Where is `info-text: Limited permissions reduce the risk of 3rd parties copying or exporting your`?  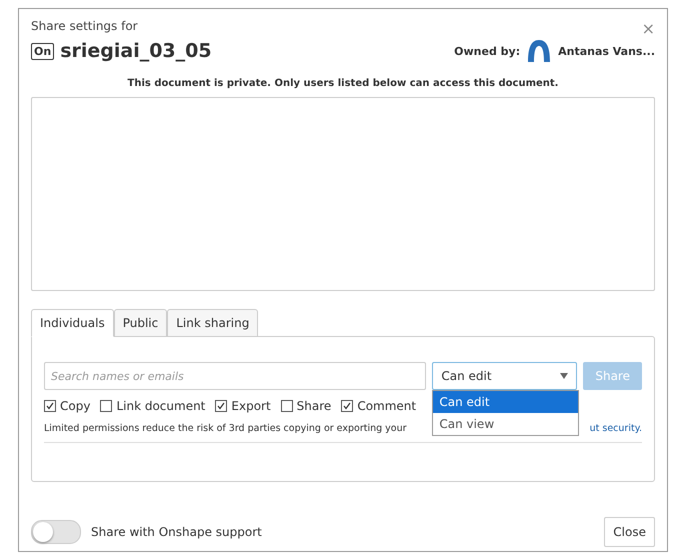
info-text: Limited permissions reduce the risk of 3rd parties copying or exporting your is located at coordinates (225, 428).